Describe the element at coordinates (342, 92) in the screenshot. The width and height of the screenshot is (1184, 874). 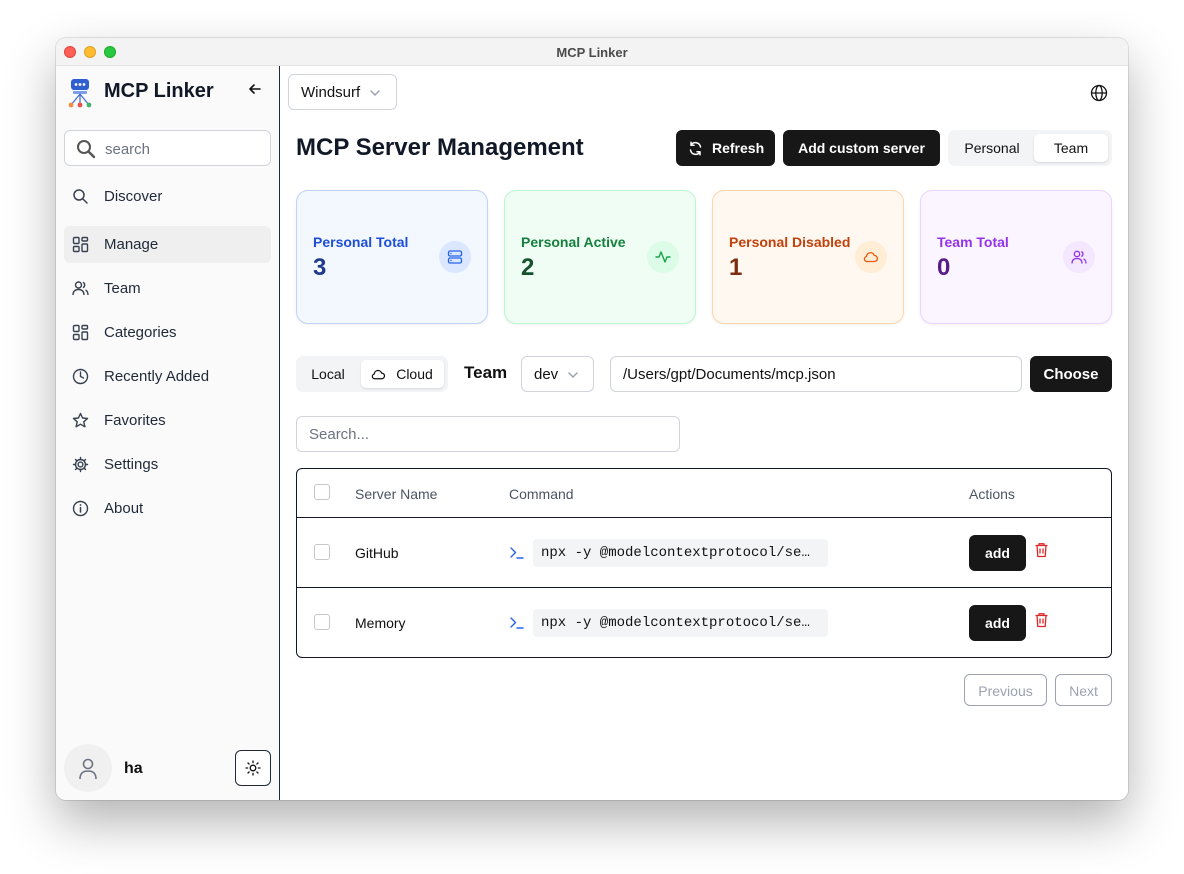
I see `client-select: Windsurf` at that location.